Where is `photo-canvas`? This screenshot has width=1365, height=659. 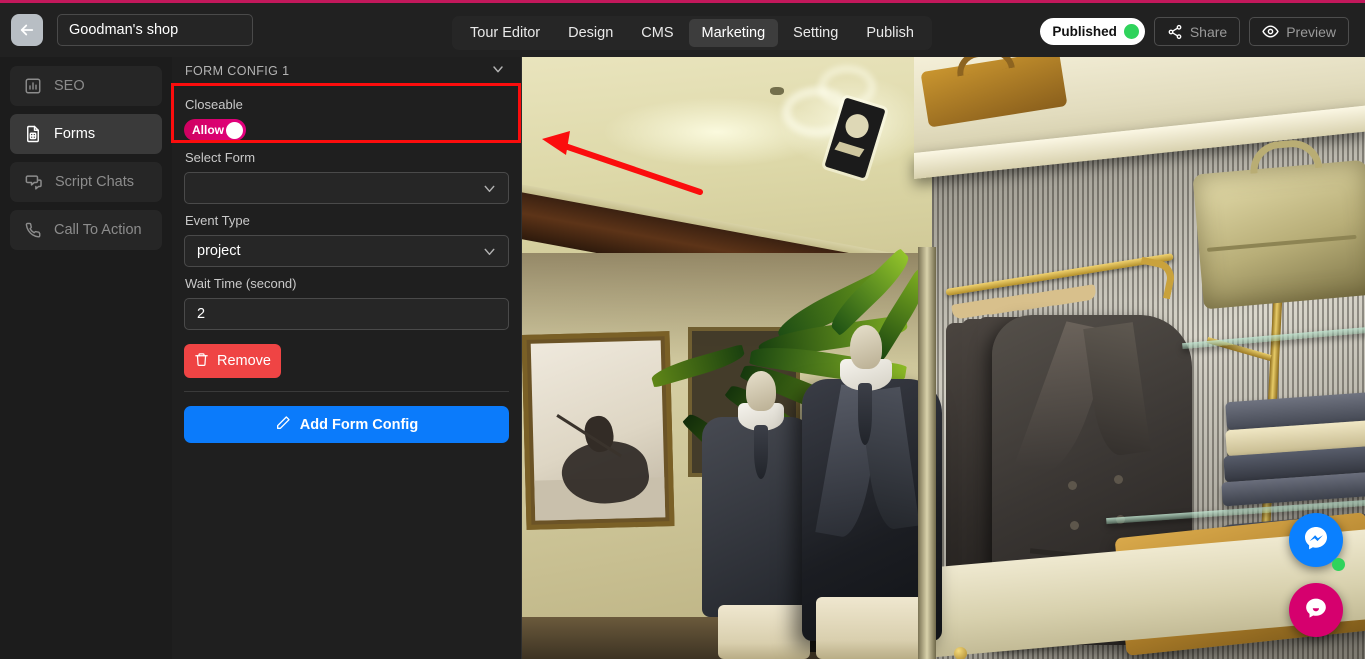
photo-canvas is located at coordinates (598, 430).